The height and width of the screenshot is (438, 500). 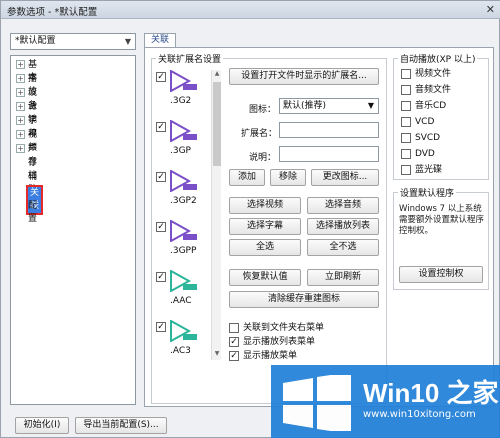 What do you see at coordinates (419, 414) in the screenshot?
I see `watermark-url: www.win10xitong.com` at bounding box center [419, 414].